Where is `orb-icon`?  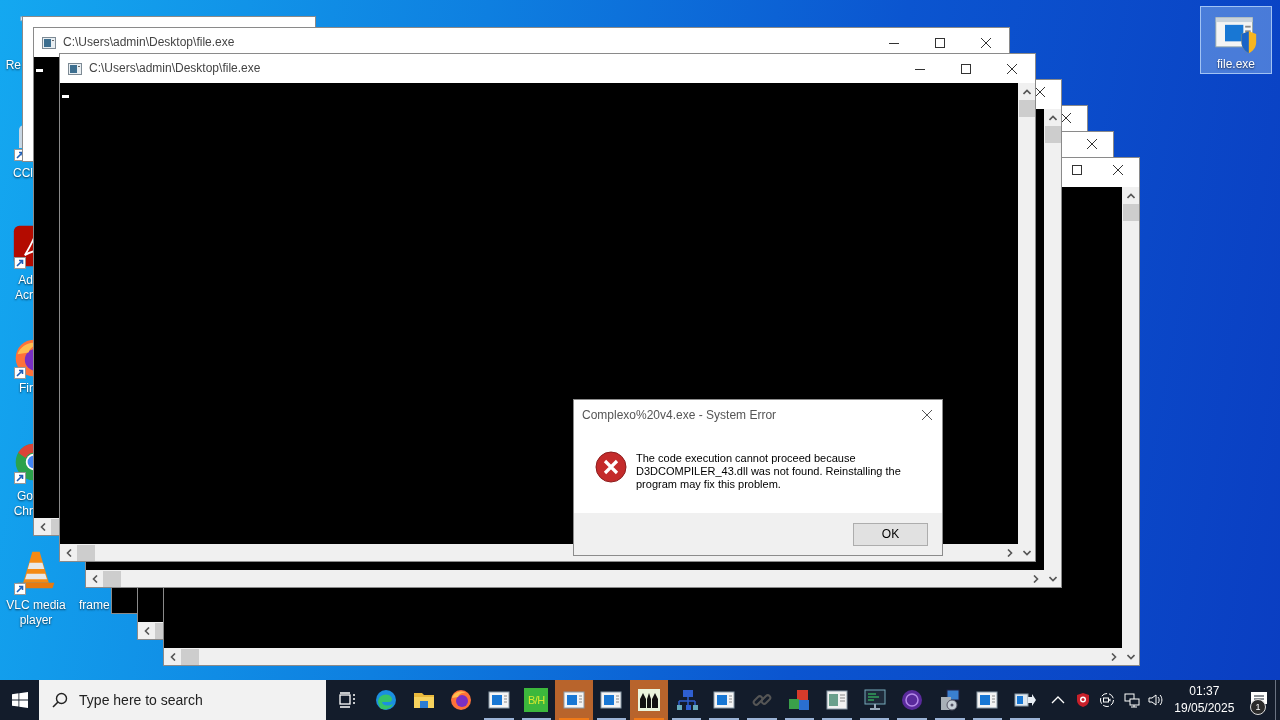
orb-icon is located at coordinates (912, 700).